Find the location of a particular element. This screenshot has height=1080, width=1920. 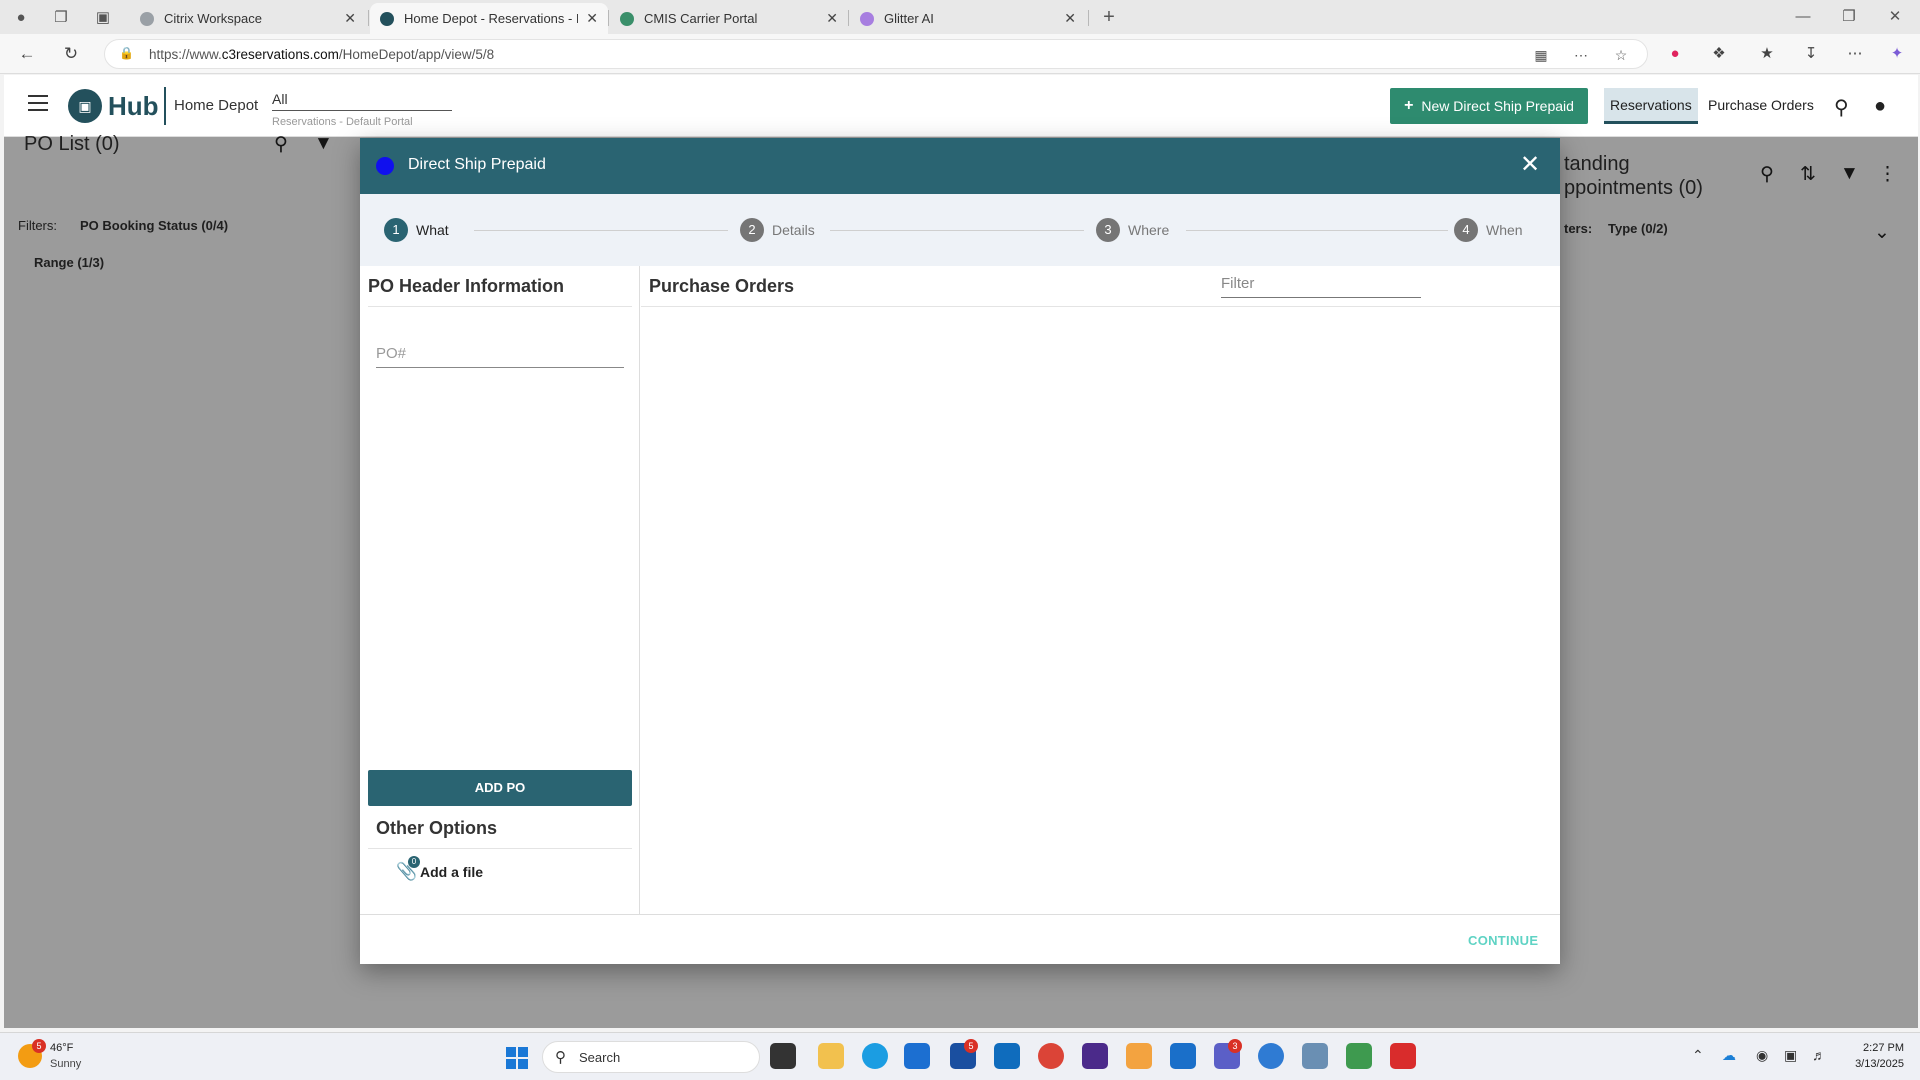

glitter-favicon-icon is located at coordinates (867, 18).